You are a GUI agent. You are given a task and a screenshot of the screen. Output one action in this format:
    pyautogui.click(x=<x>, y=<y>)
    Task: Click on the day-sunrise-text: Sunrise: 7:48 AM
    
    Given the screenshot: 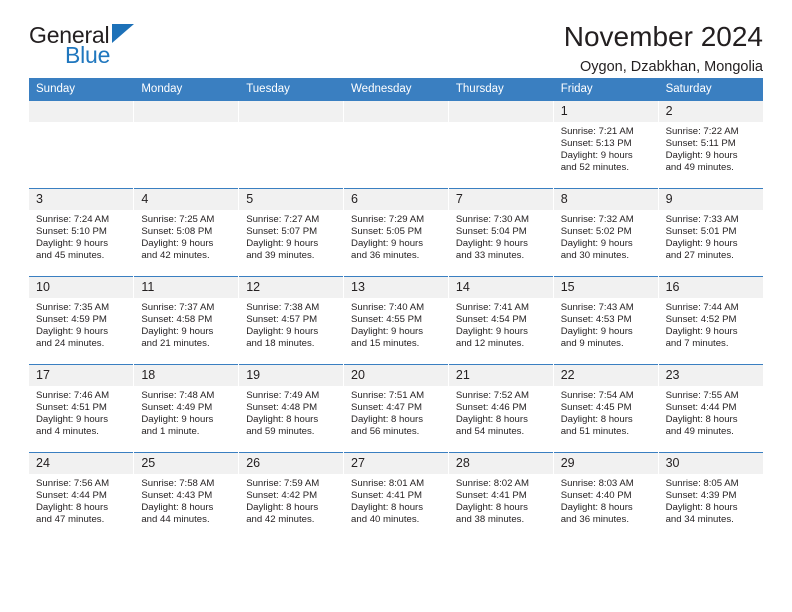 What is the action you would take?
    pyautogui.click(x=178, y=395)
    